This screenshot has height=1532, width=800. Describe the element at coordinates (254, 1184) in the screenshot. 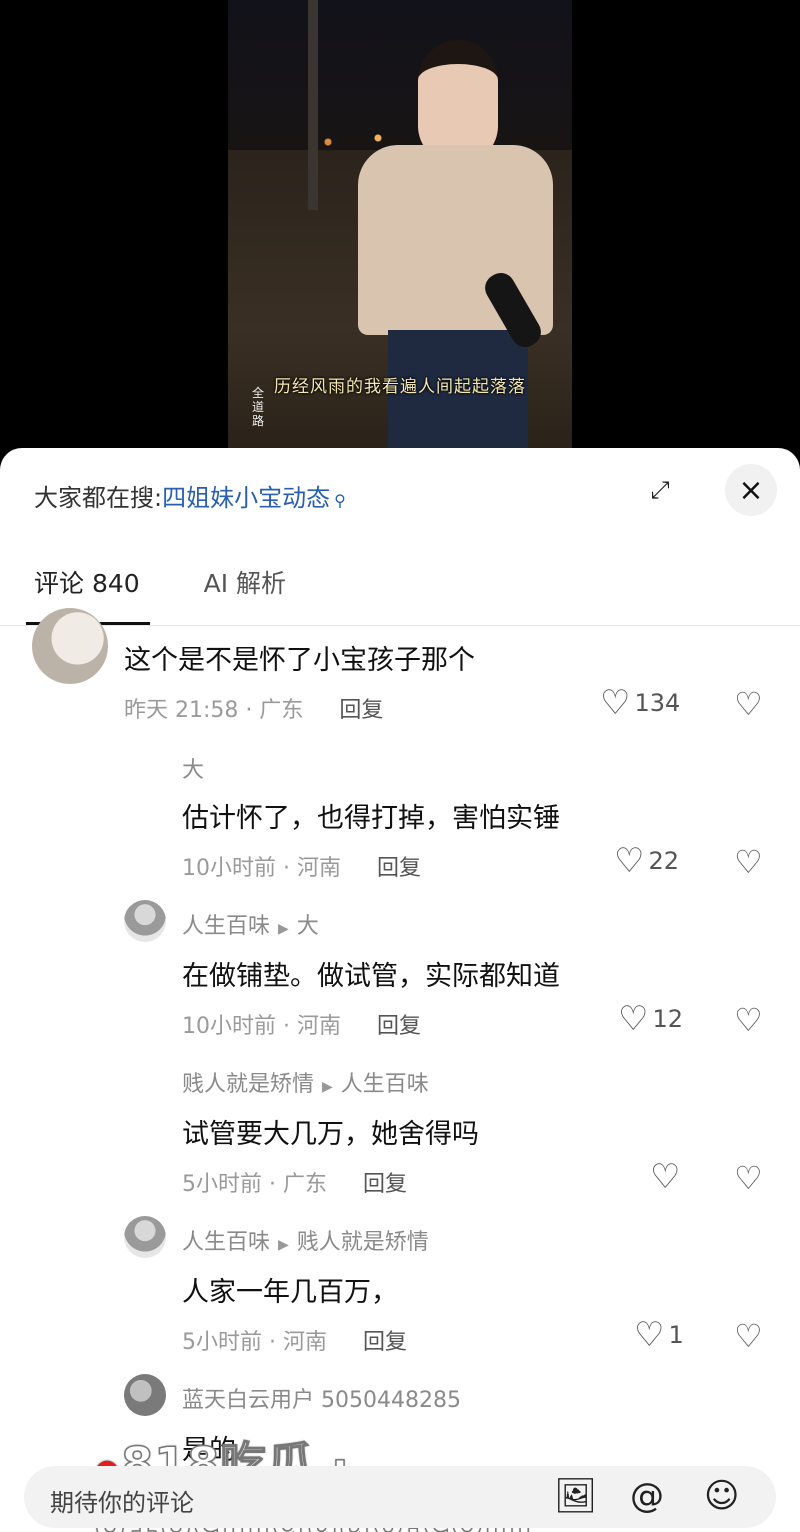

I see `comment-time-location: 5小时前 · 广东` at that location.